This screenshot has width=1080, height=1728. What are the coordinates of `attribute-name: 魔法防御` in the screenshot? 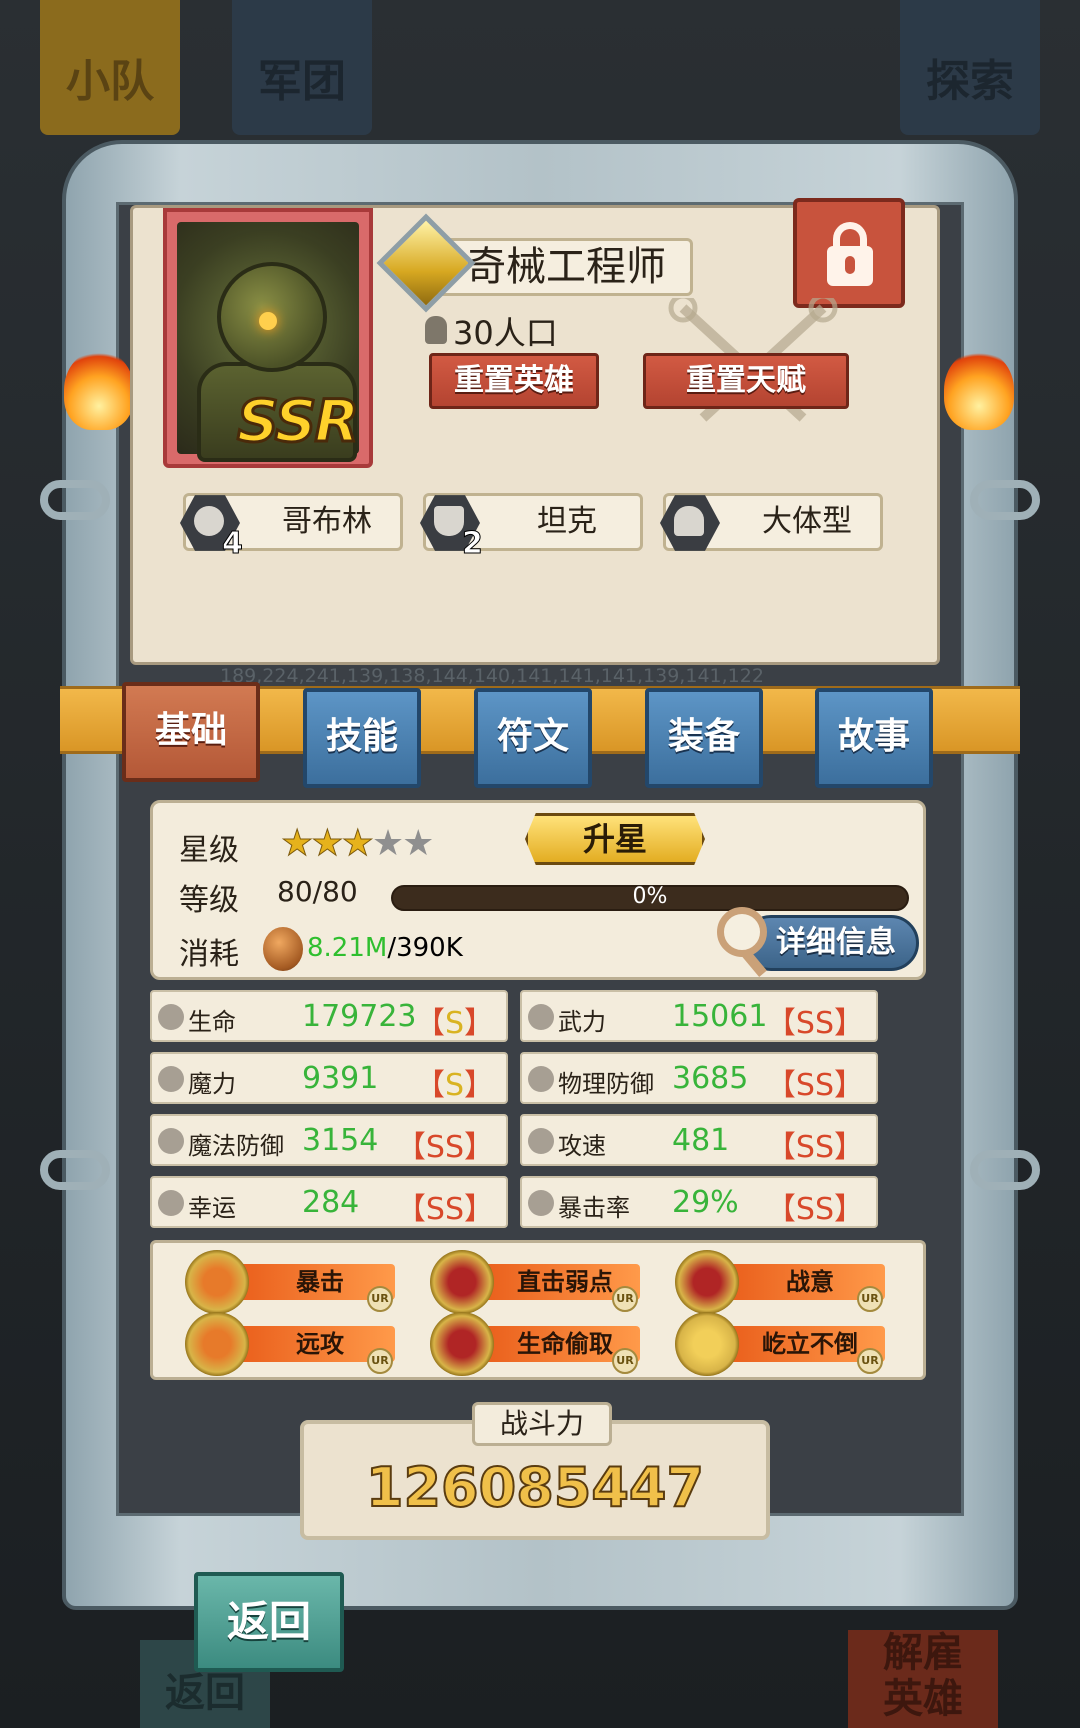 It's located at (236, 1146).